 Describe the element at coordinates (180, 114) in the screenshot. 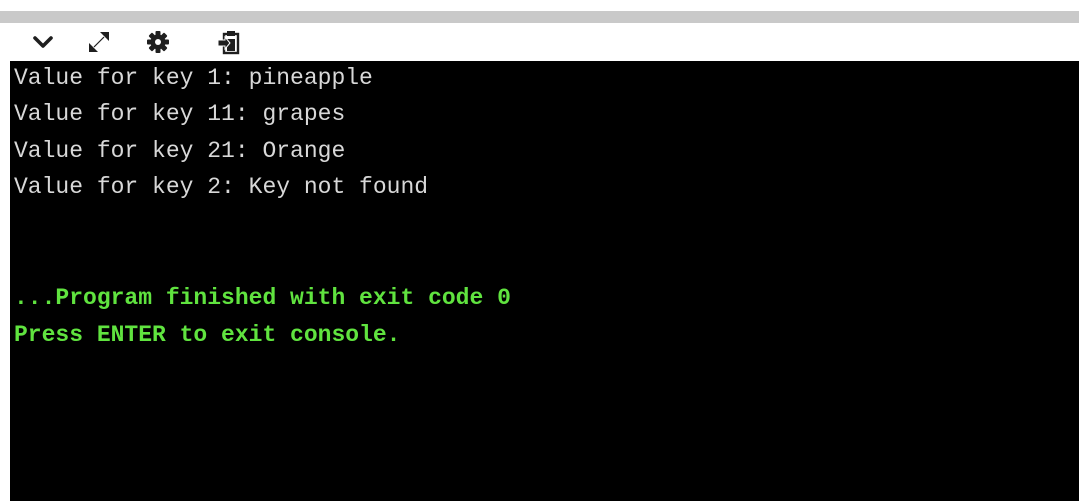

I see `console-output-line: Value for key 11: grapes` at that location.